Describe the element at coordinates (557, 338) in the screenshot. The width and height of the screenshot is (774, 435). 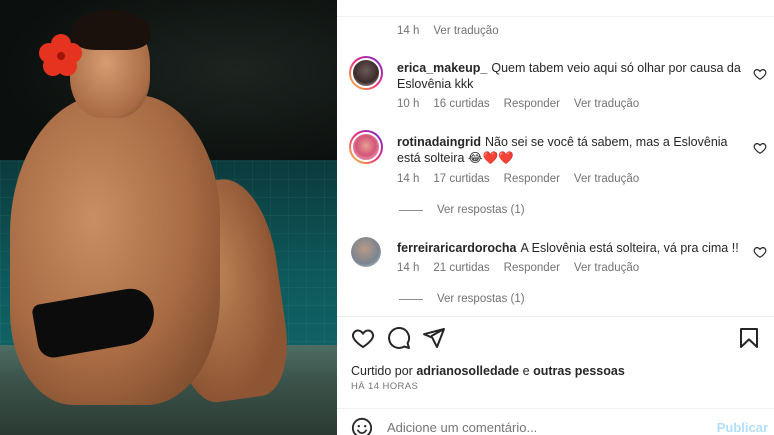
I see `post-action-bar` at that location.